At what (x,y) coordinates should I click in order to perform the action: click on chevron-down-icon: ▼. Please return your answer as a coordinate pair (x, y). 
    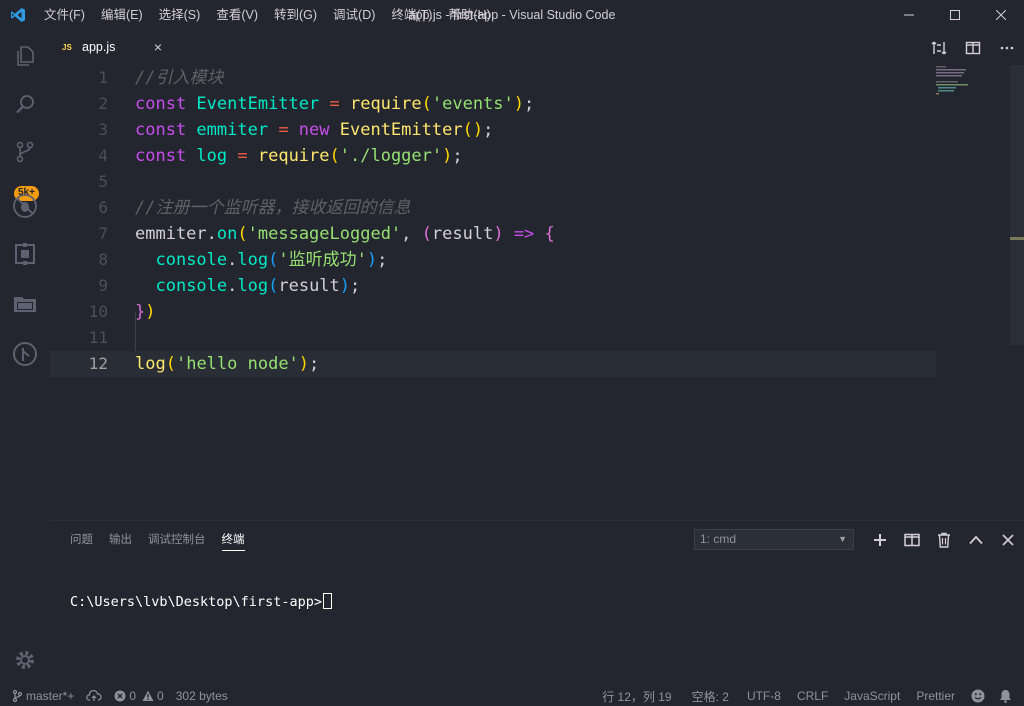
    Looking at the image, I should click on (842, 539).